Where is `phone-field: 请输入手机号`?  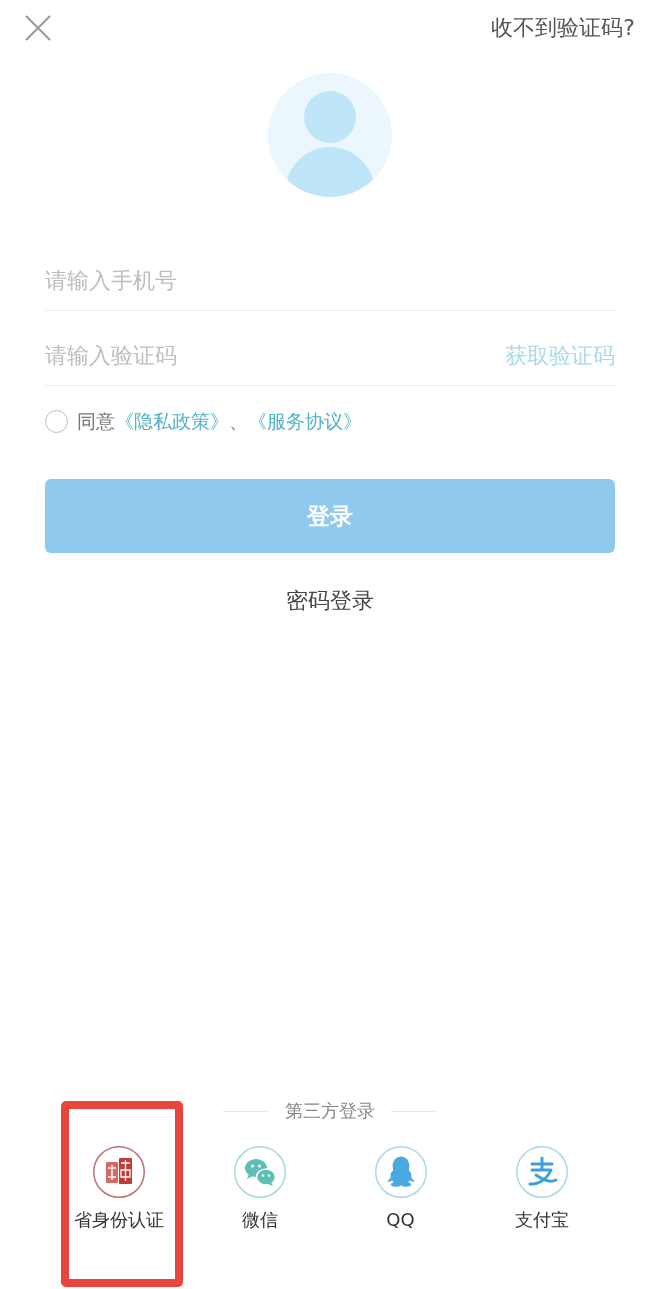 phone-field: 请输入手机号 is located at coordinates (330, 281).